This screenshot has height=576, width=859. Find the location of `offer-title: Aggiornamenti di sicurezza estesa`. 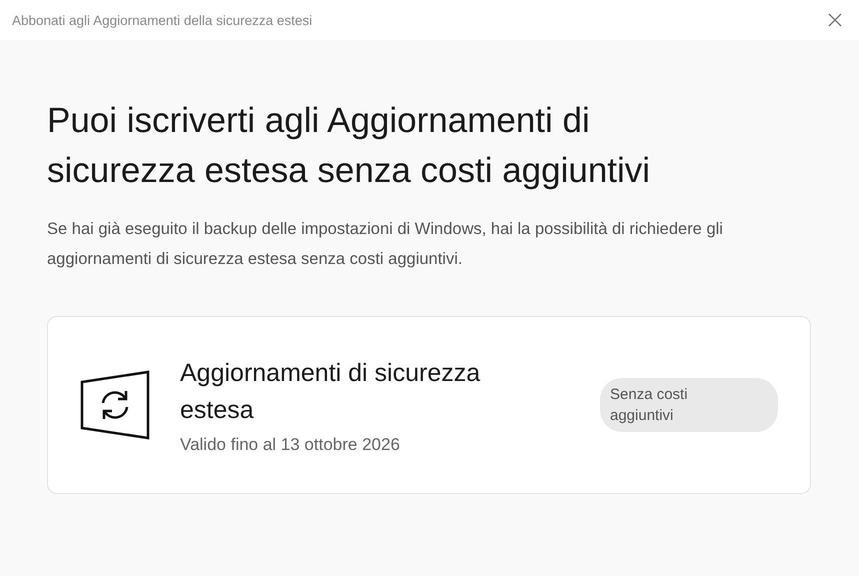

offer-title: Aggiornamenti di sicurezza estesa is located at coordinates (331, 392).